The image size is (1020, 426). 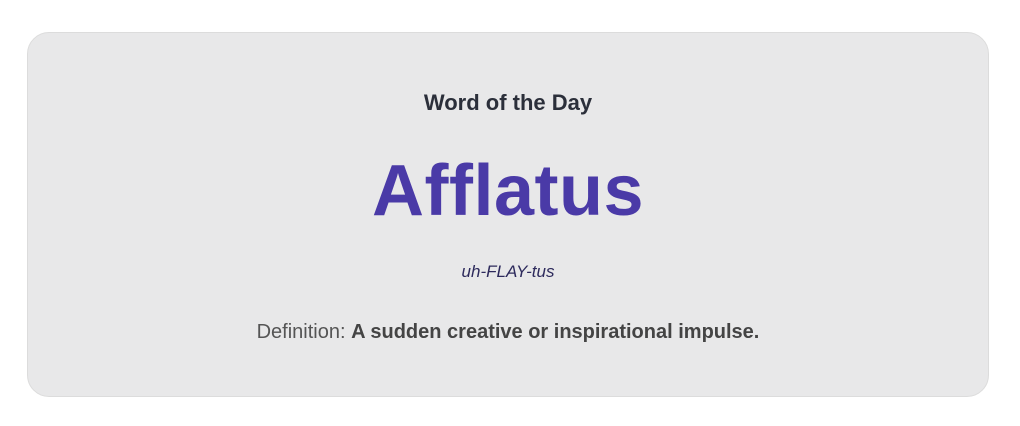 I want to click on pronunciation: uh-FLAY-tus, so click(x=508, y=271).